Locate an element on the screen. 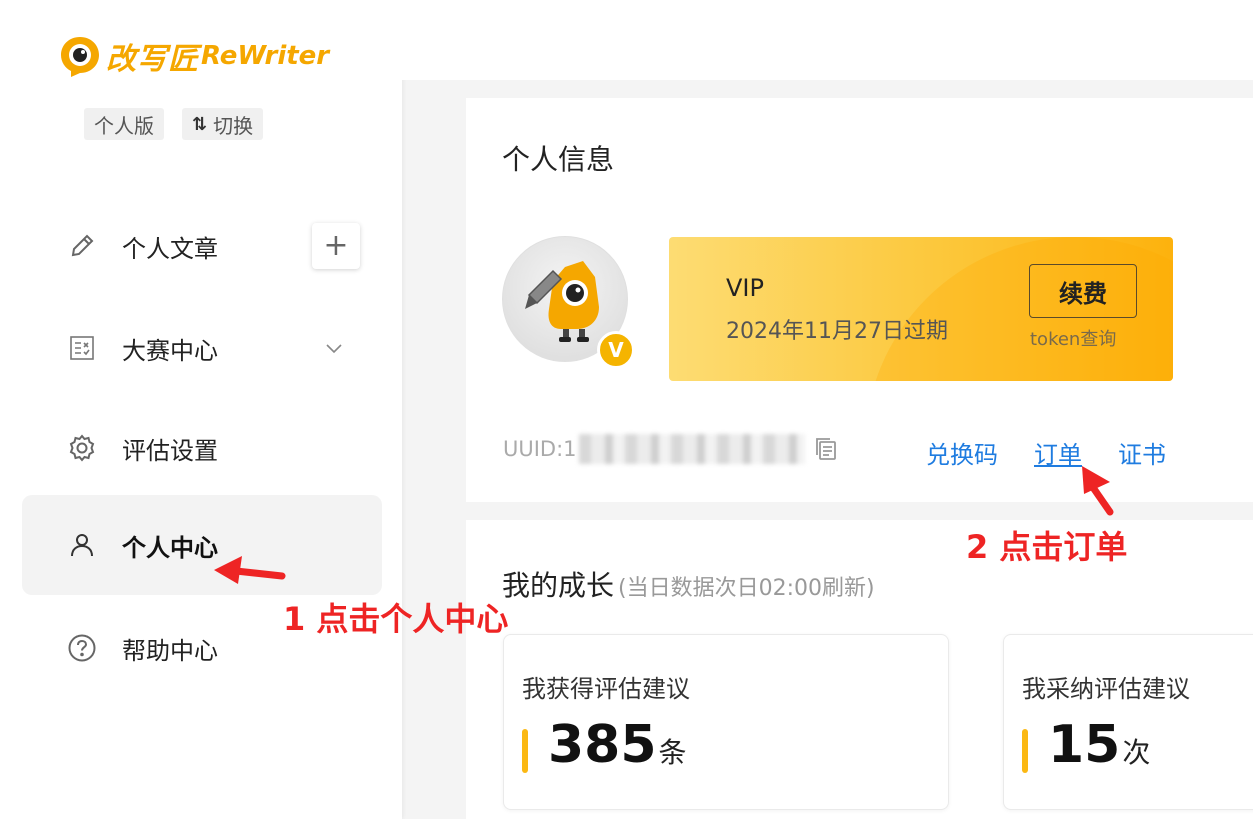 This screenshot has height=819, width=1253. uuid-value-redacted is located at coordinates (691, 449).